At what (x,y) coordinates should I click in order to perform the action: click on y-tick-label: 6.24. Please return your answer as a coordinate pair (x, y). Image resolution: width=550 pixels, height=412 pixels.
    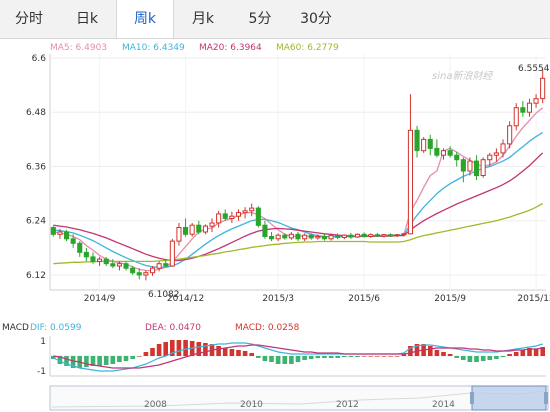
    Looking at the image, I should click on (36, 222).